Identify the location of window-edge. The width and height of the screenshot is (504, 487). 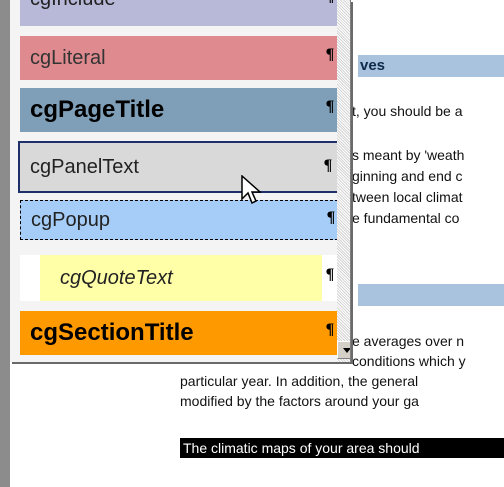
(5, 243).